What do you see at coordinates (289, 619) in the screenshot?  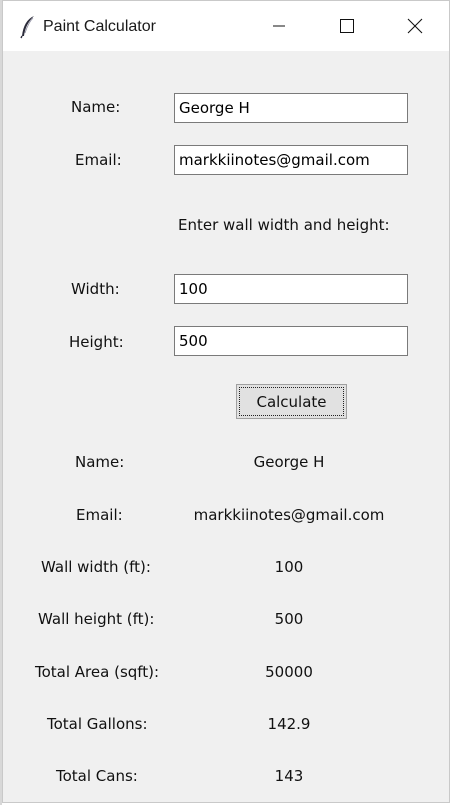 I see `result-value-wall-height: 500` at bounding box center [289, 619].